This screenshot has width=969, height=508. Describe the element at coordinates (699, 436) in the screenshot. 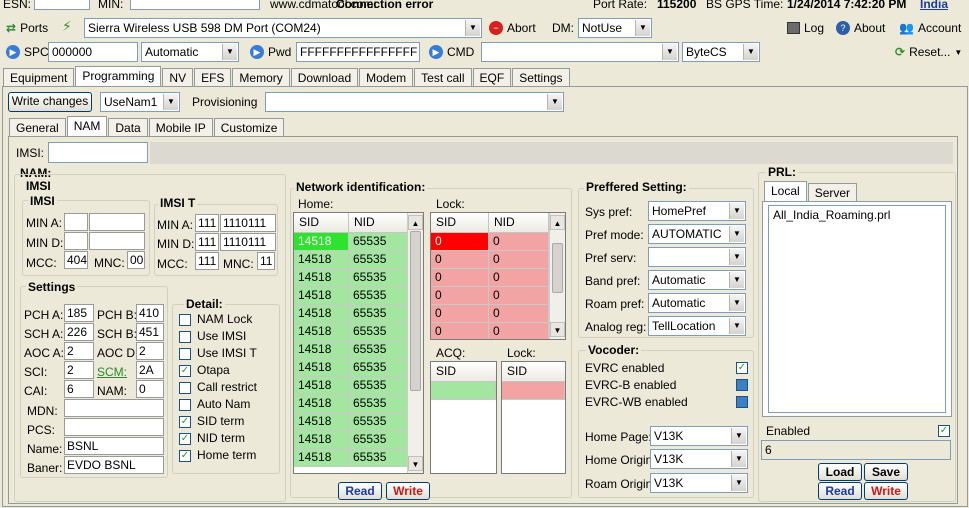

I see `home-page-select: V13K ▼` at that location.